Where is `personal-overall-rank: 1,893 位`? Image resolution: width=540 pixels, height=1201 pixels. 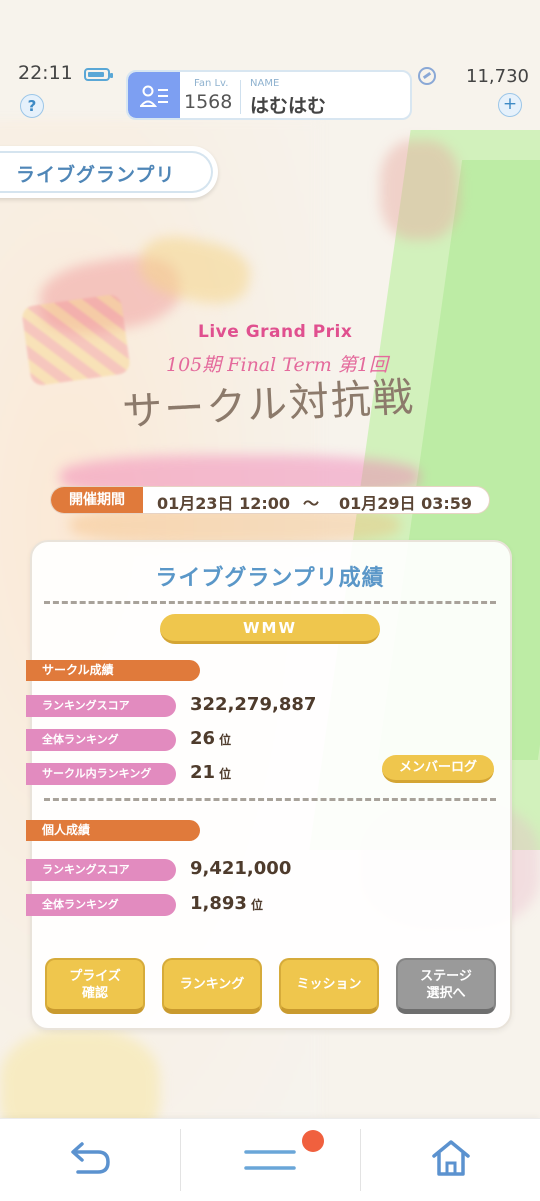 personal-overall-rank: 1,893 位 is located at coordinates (226, 903).